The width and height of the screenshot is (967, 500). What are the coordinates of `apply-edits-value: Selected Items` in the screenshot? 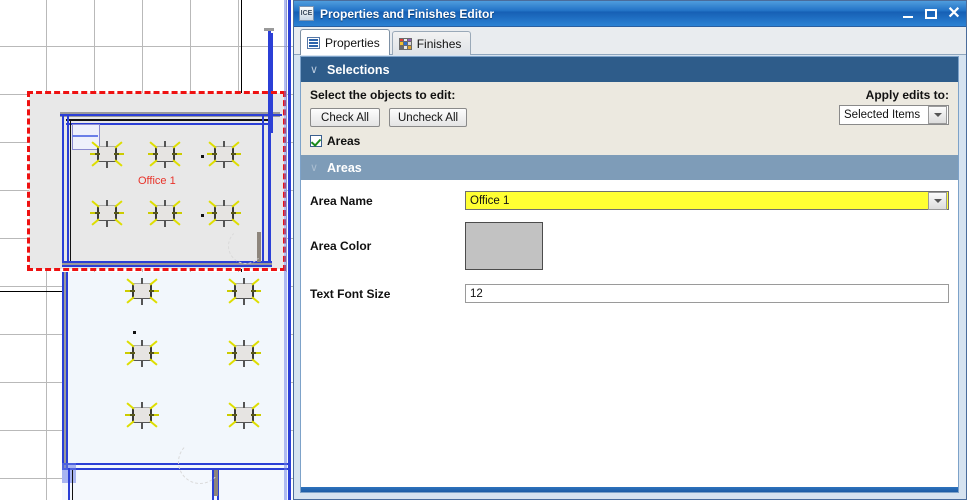 It's located at (882, 115).